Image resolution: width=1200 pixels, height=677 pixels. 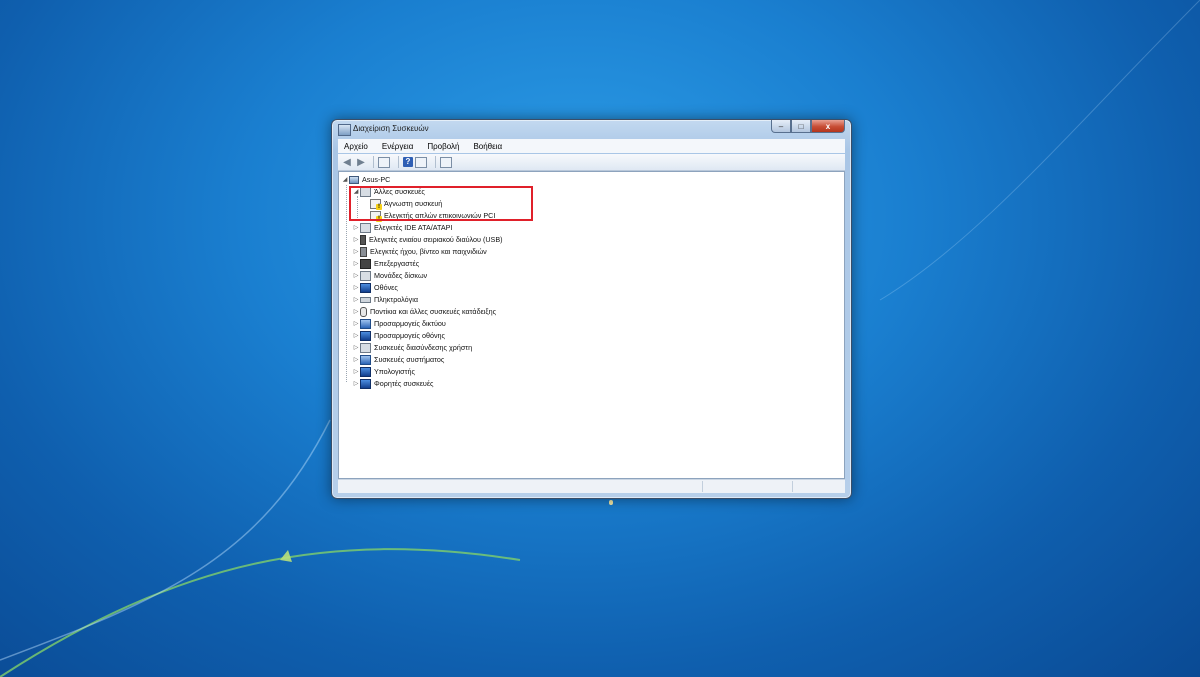 What do you see at coordinates (365, 347) in the screenshot?
I see `hid-icon` at bounding box center [365, 347].